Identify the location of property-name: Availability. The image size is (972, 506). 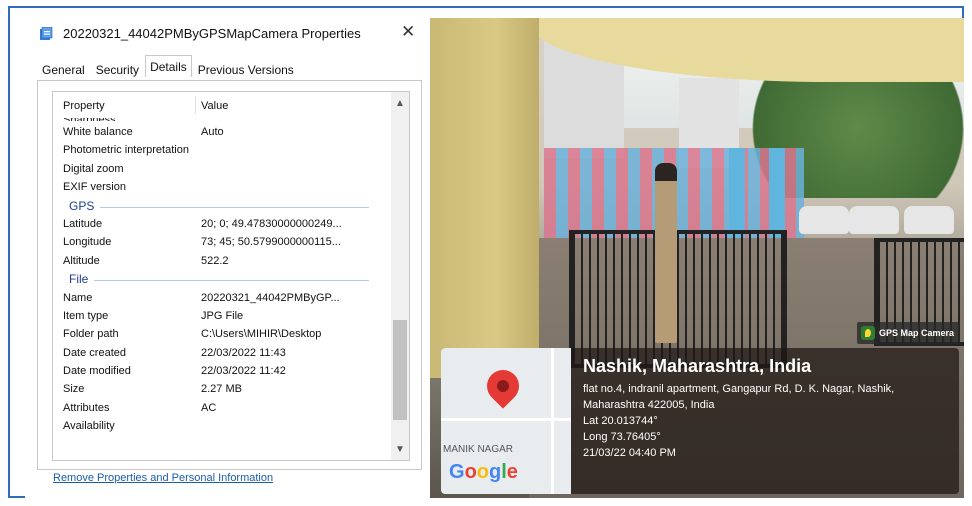
(89, 426).